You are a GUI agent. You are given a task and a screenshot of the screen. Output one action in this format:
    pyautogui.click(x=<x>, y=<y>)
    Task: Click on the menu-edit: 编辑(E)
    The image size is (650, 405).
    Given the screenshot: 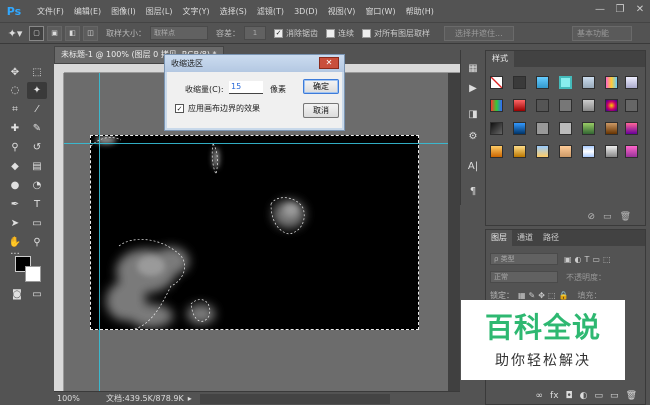 What is the action you would take?
    pyautogui.click(x=87, y=11)
    